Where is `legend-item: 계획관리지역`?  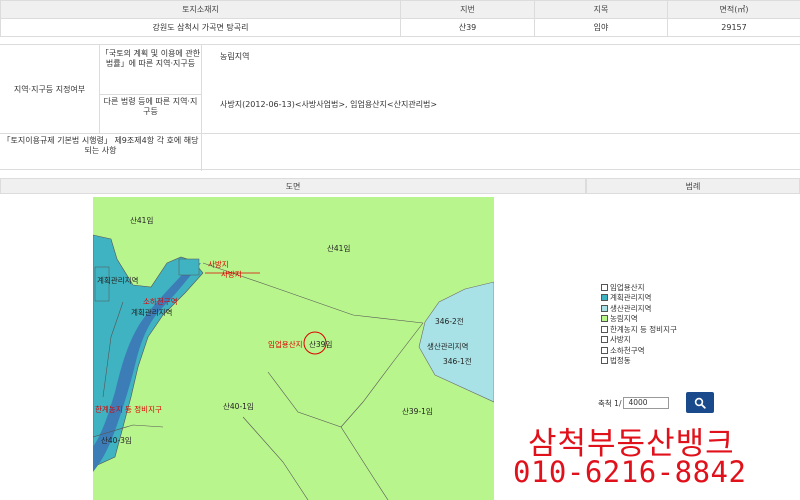 legend-item: 계획관리지역 is located at coordinates (639, 298).